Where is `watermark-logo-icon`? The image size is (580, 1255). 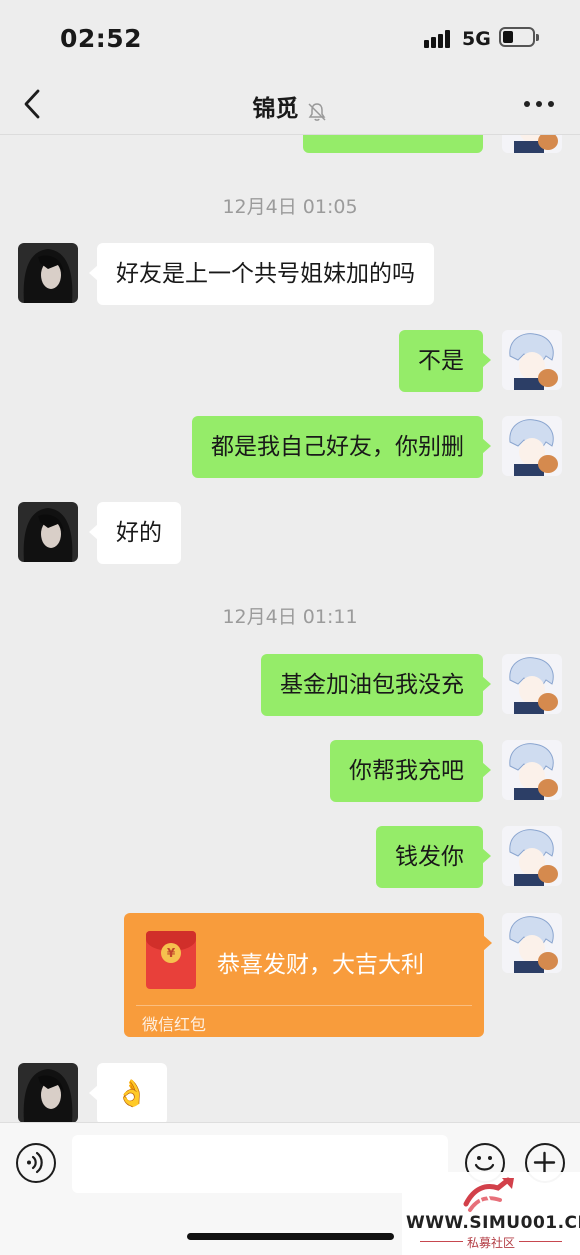 watermark-logo-icon is located at coordinates (488, 1194).